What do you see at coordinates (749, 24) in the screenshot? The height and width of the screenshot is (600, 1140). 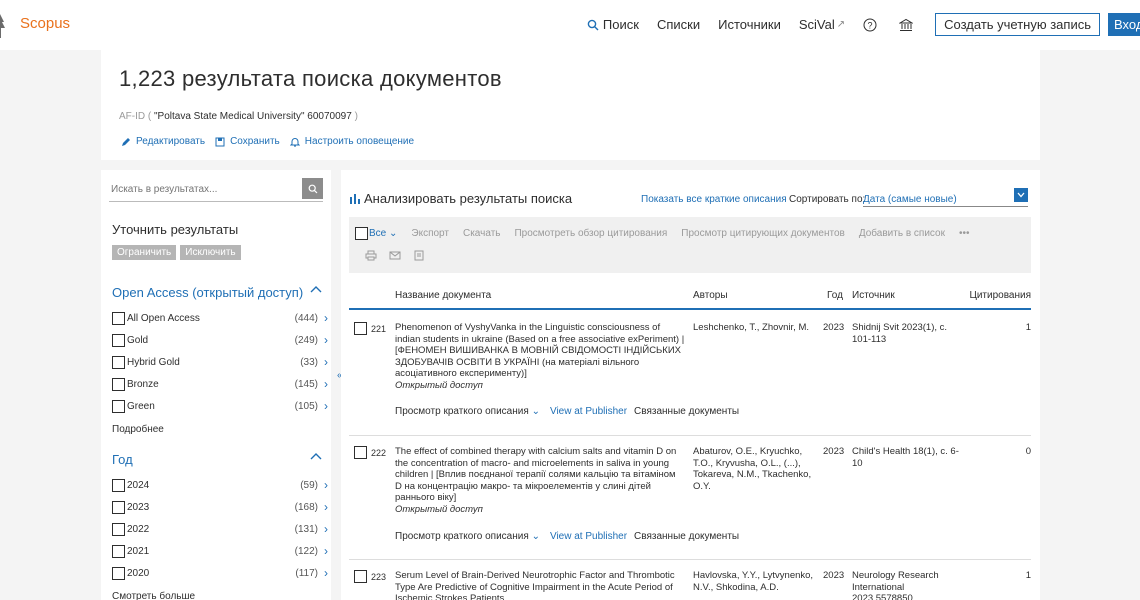 I see `nav-sources: Источники` at bounding box center [749, 24].